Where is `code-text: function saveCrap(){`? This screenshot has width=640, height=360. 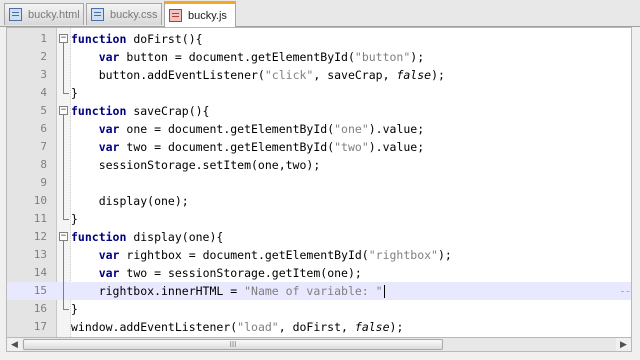 code-text: function saveCrap(){ is located at coordinates (140, 111).